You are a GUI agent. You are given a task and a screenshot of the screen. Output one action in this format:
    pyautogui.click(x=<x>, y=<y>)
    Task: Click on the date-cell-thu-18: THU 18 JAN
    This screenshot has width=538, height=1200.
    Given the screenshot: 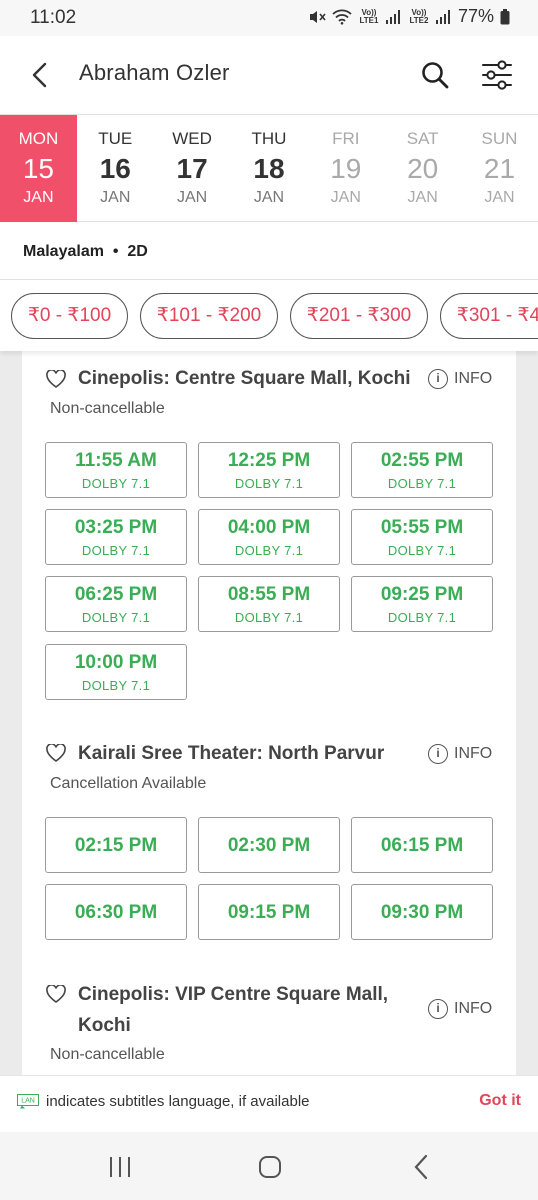 What is the action you would take?
    pyautogui.click(x=269, y=168)
    